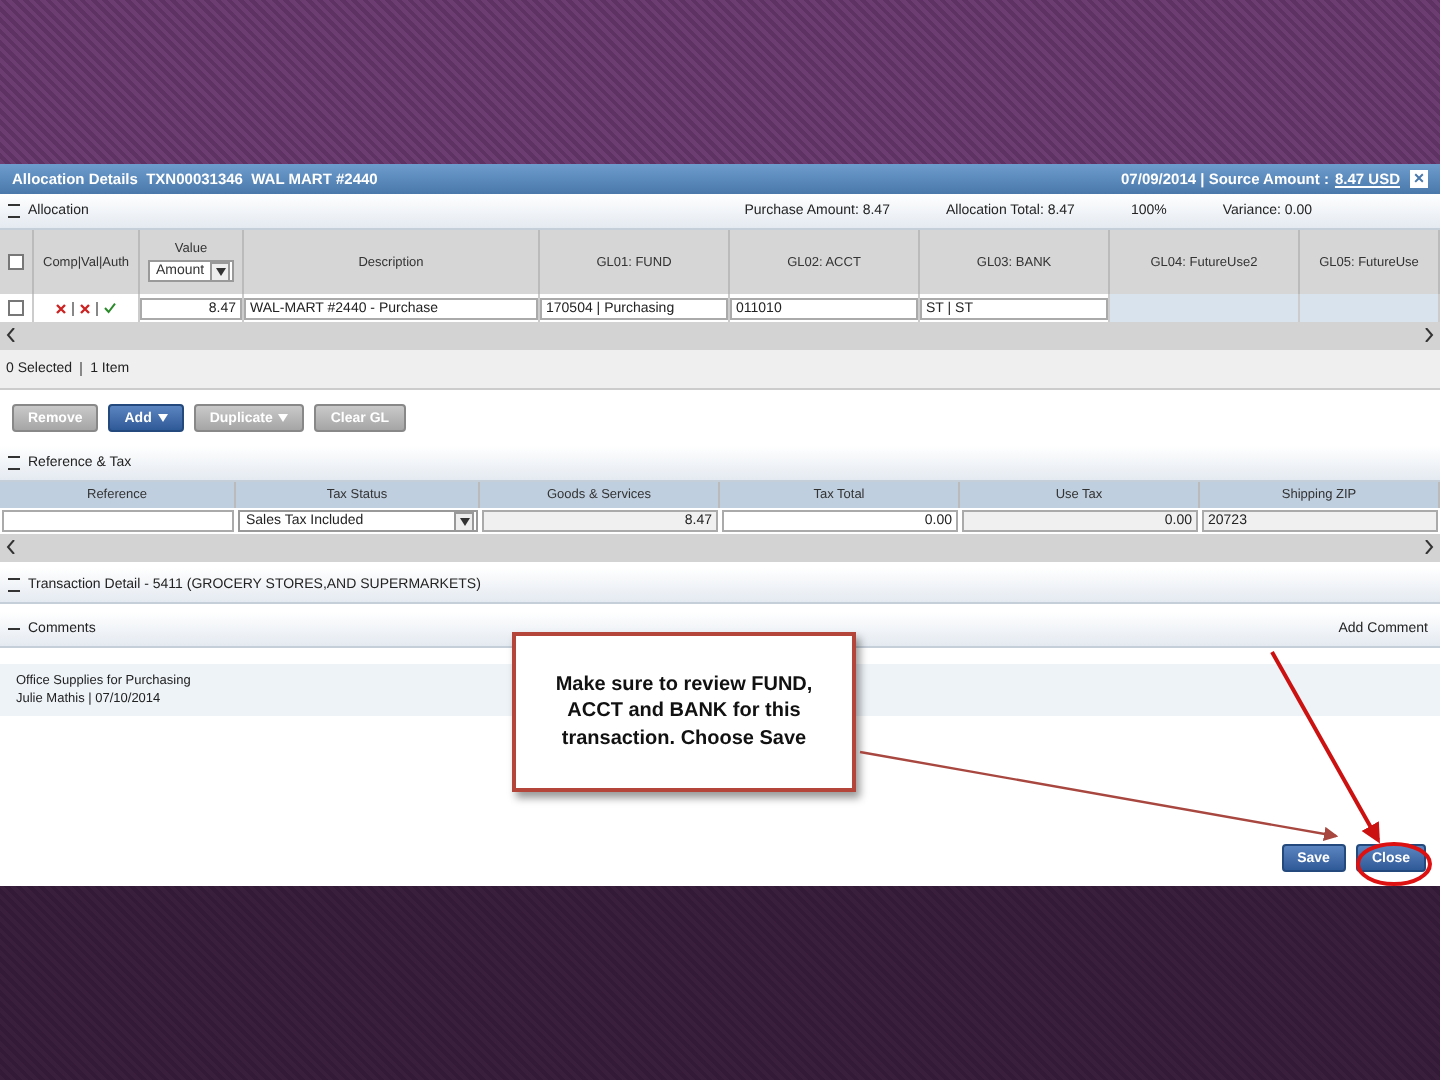 The image size is (1440, 1080). Describe the element at coordinates (1394, 864) in the screenshot. I see `highlight-circle` at that location.